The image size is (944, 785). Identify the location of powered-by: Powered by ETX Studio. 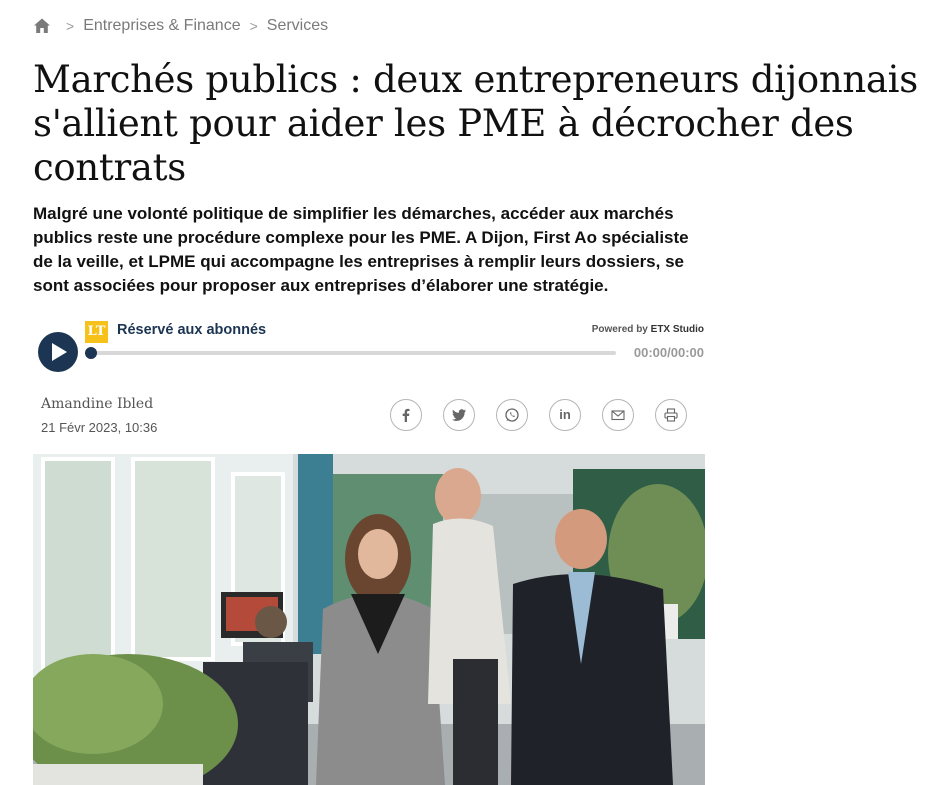
(648, 329).